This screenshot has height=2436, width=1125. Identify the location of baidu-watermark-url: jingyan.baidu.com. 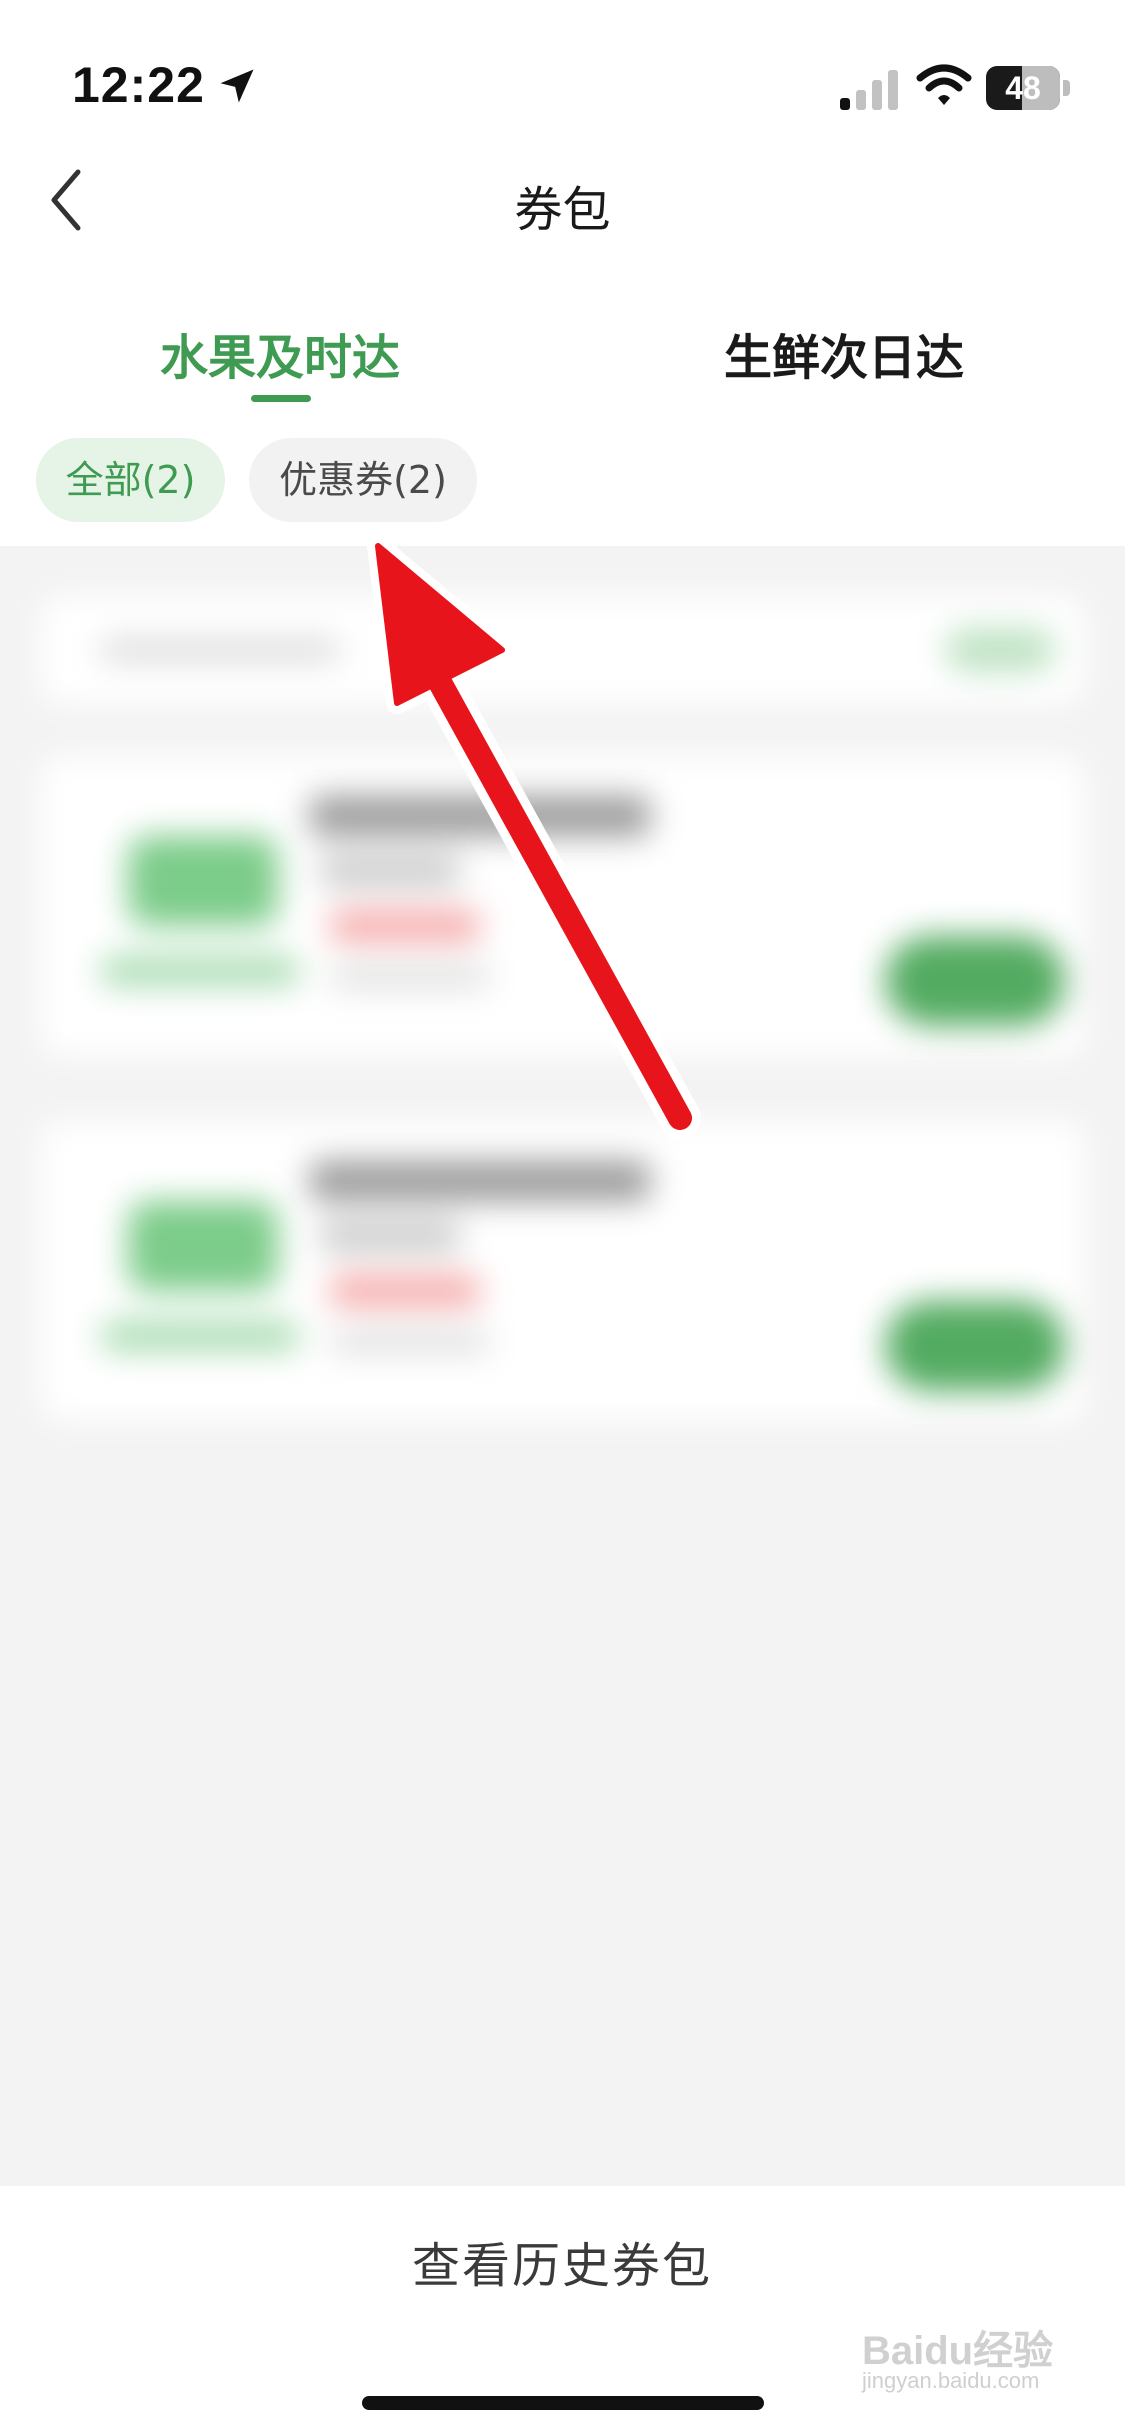
(951, 2380).